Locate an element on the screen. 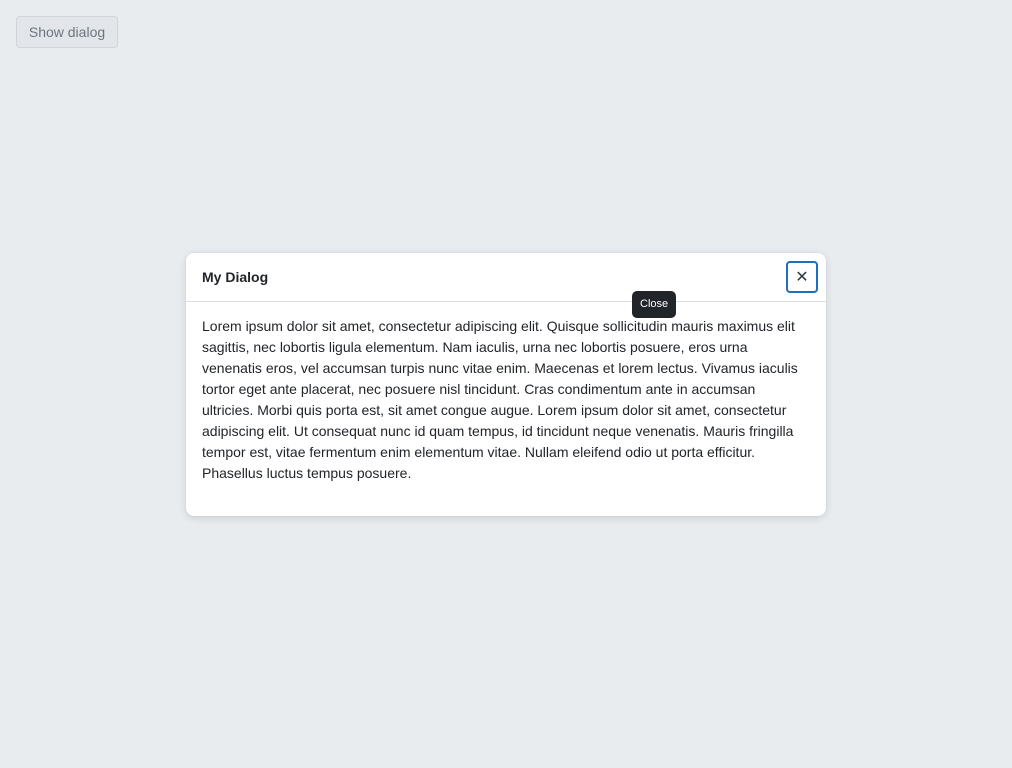 The image size is (1012, 768). close-button: ✕ is located at coordinates (802, 277).